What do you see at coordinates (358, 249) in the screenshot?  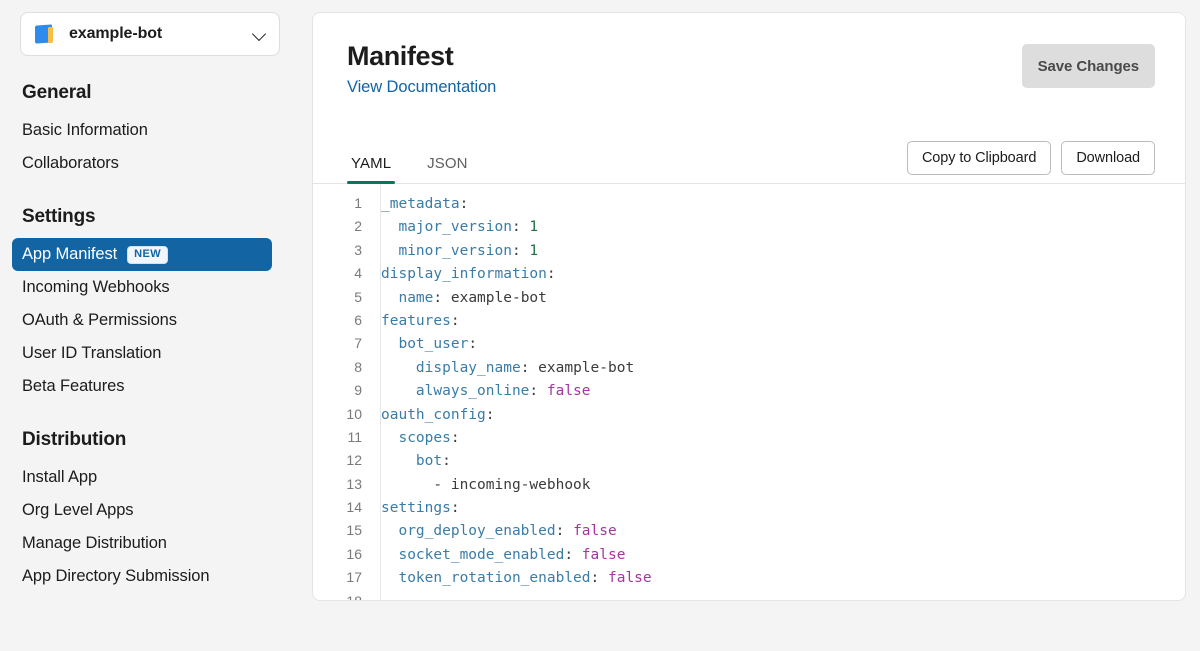 I see `line-number: 3` at bounding box center [358, 249].